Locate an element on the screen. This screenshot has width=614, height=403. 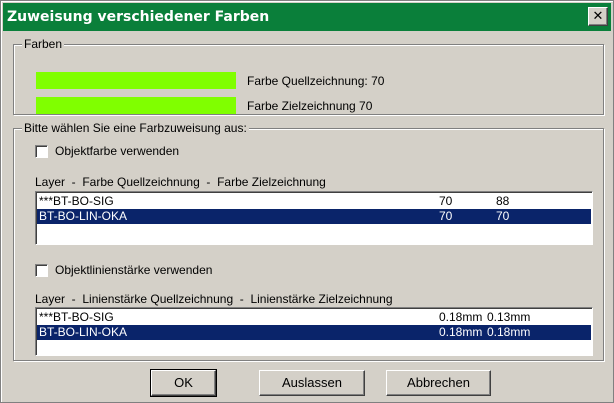
cancel-button: Abbrechen is located at coordinates (438, 383).